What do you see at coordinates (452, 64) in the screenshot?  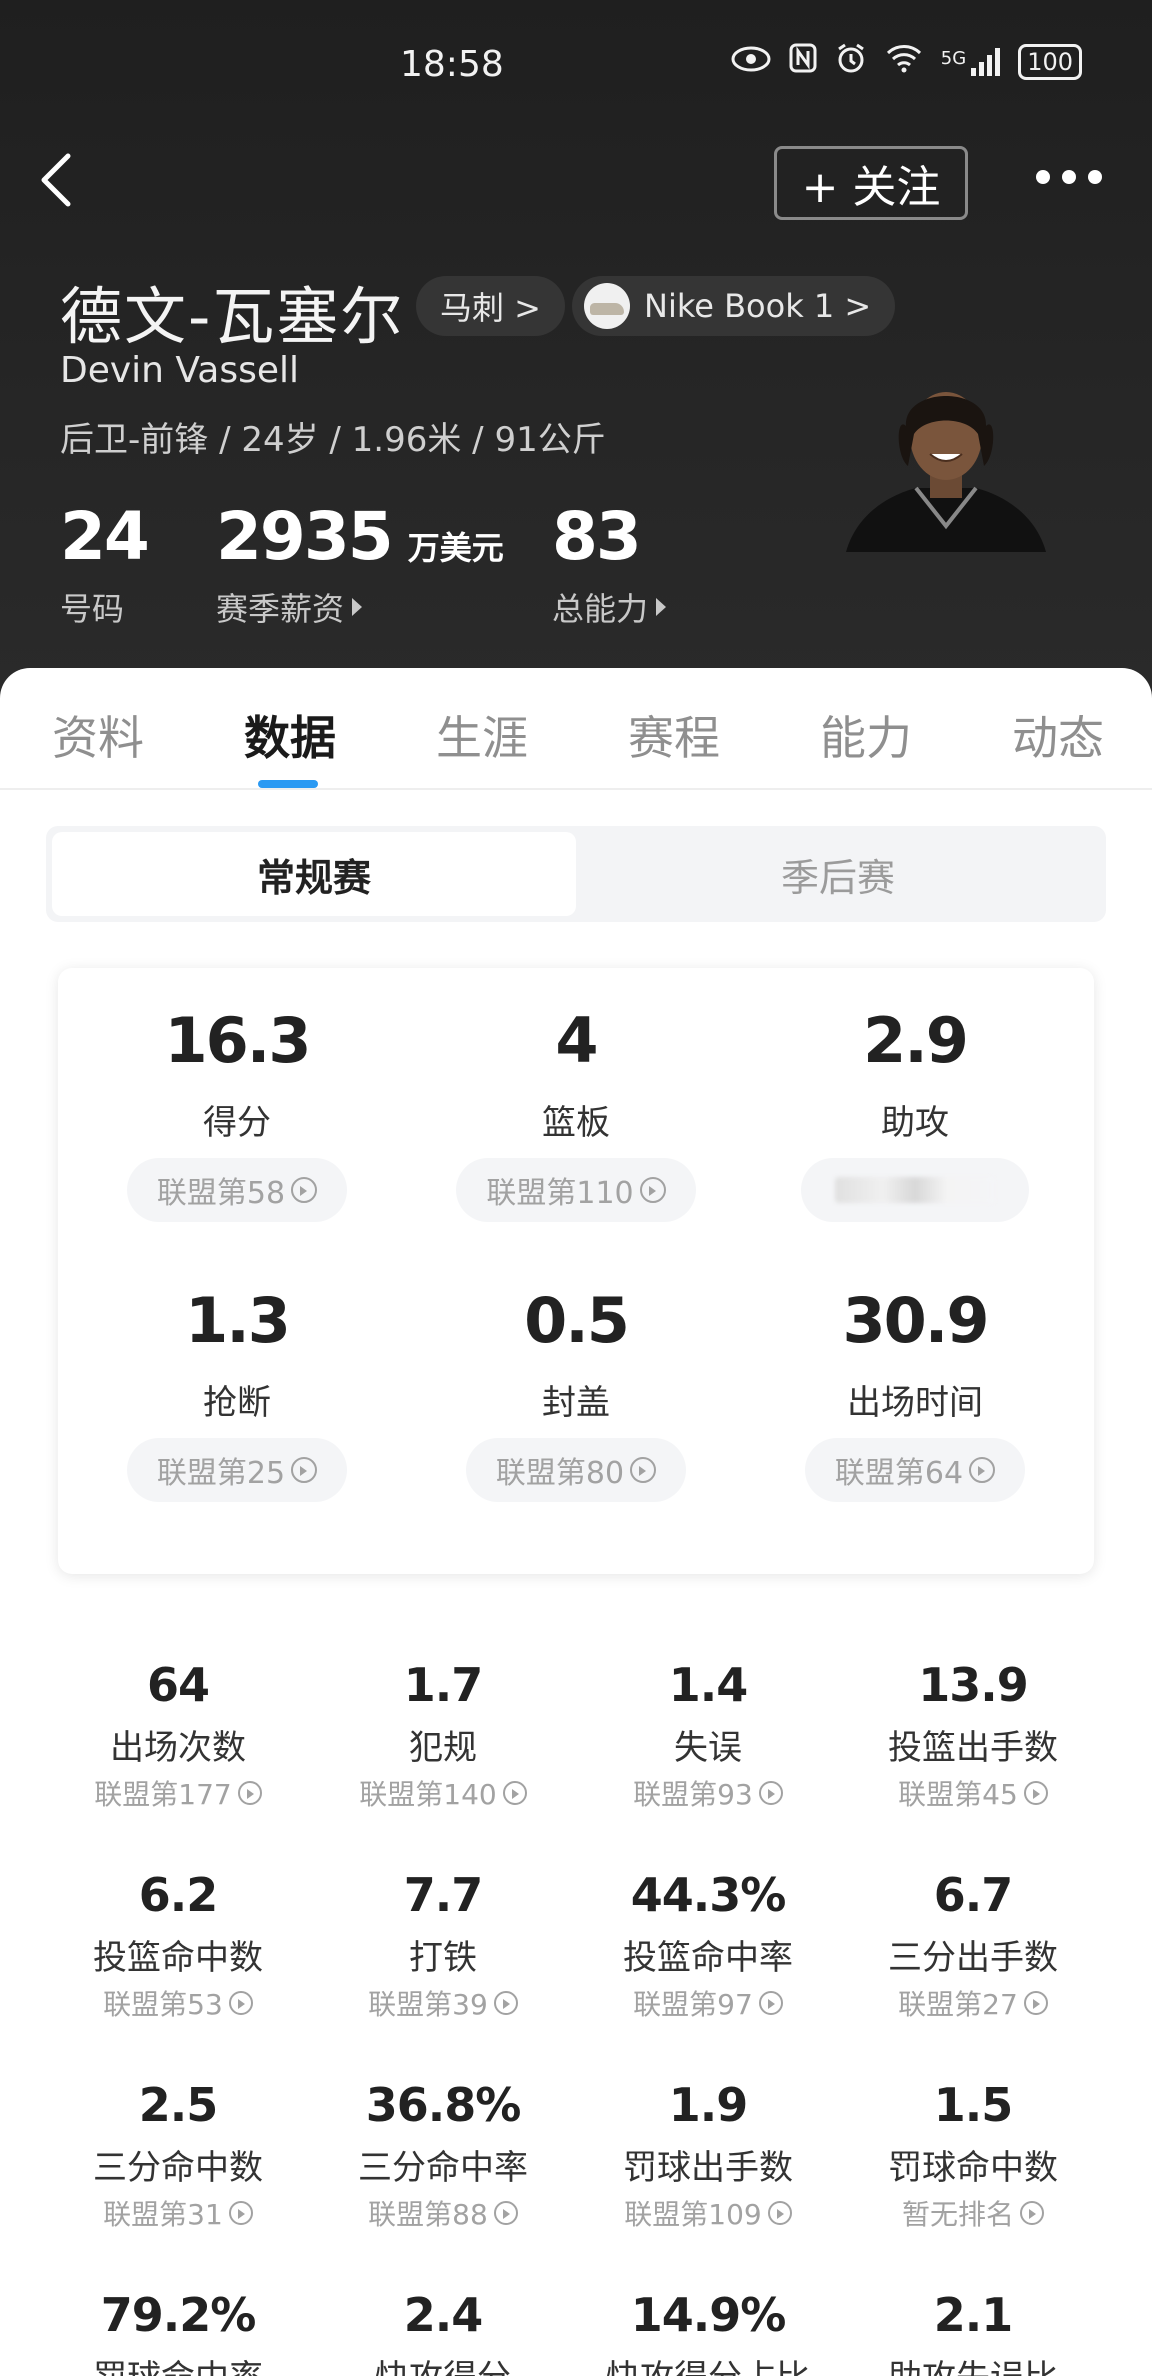 I see `status-time: 18:58` at bounding box center [452, 64].